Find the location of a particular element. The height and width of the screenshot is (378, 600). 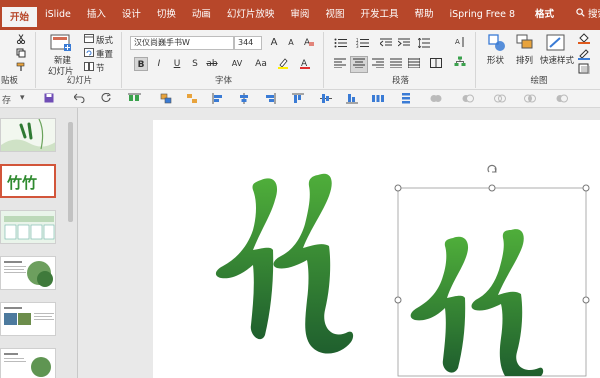

font-group-label: 字体 is located at coordinates (223, 81).